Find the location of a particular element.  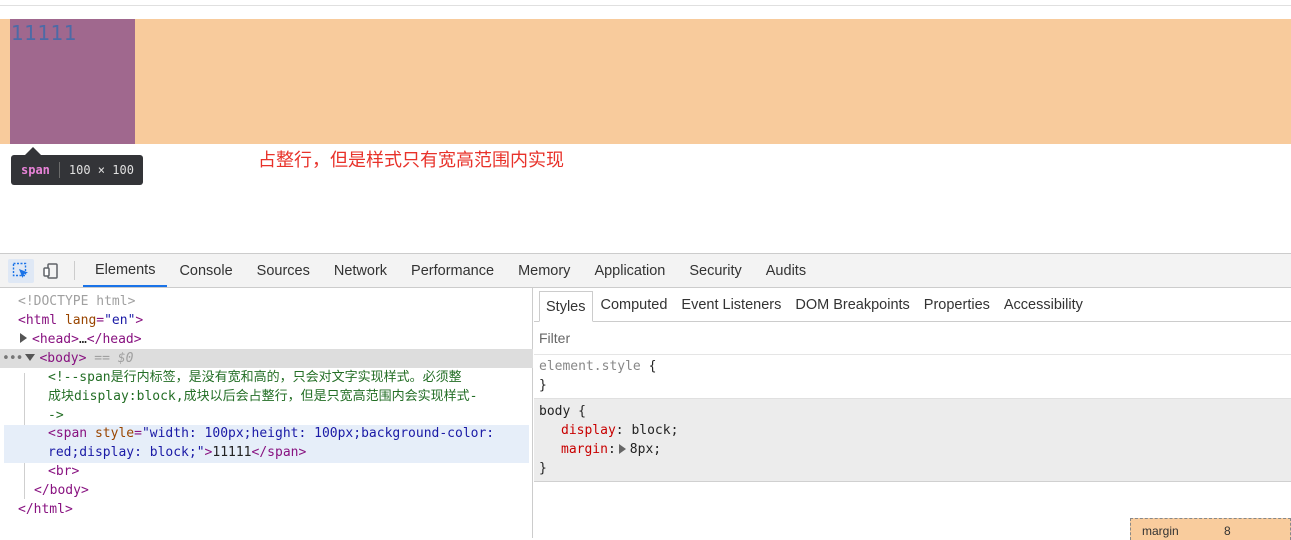

device-toolbar-button is located at coordinates (51, 270).